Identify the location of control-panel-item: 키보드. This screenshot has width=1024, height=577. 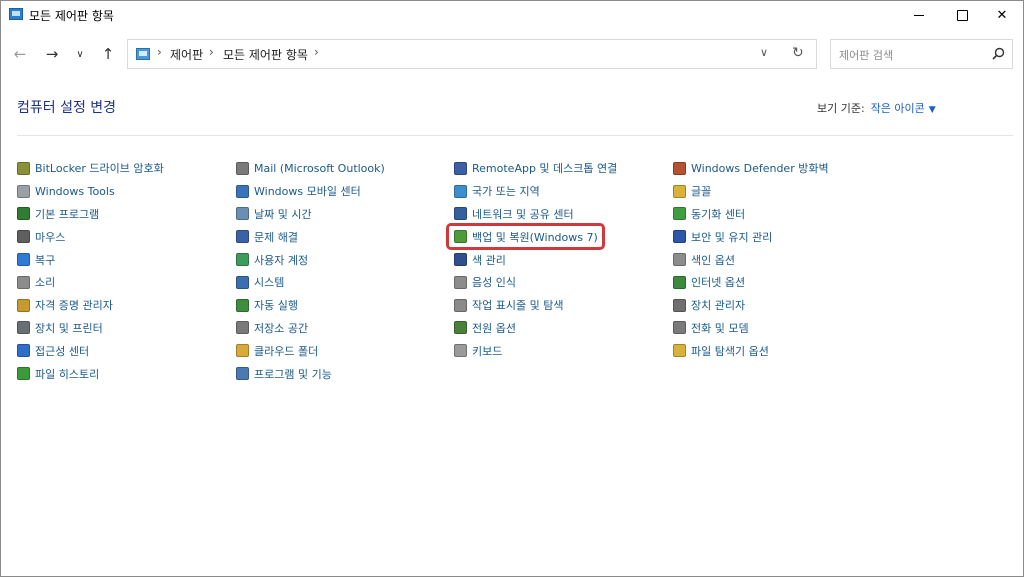
(535, 350).